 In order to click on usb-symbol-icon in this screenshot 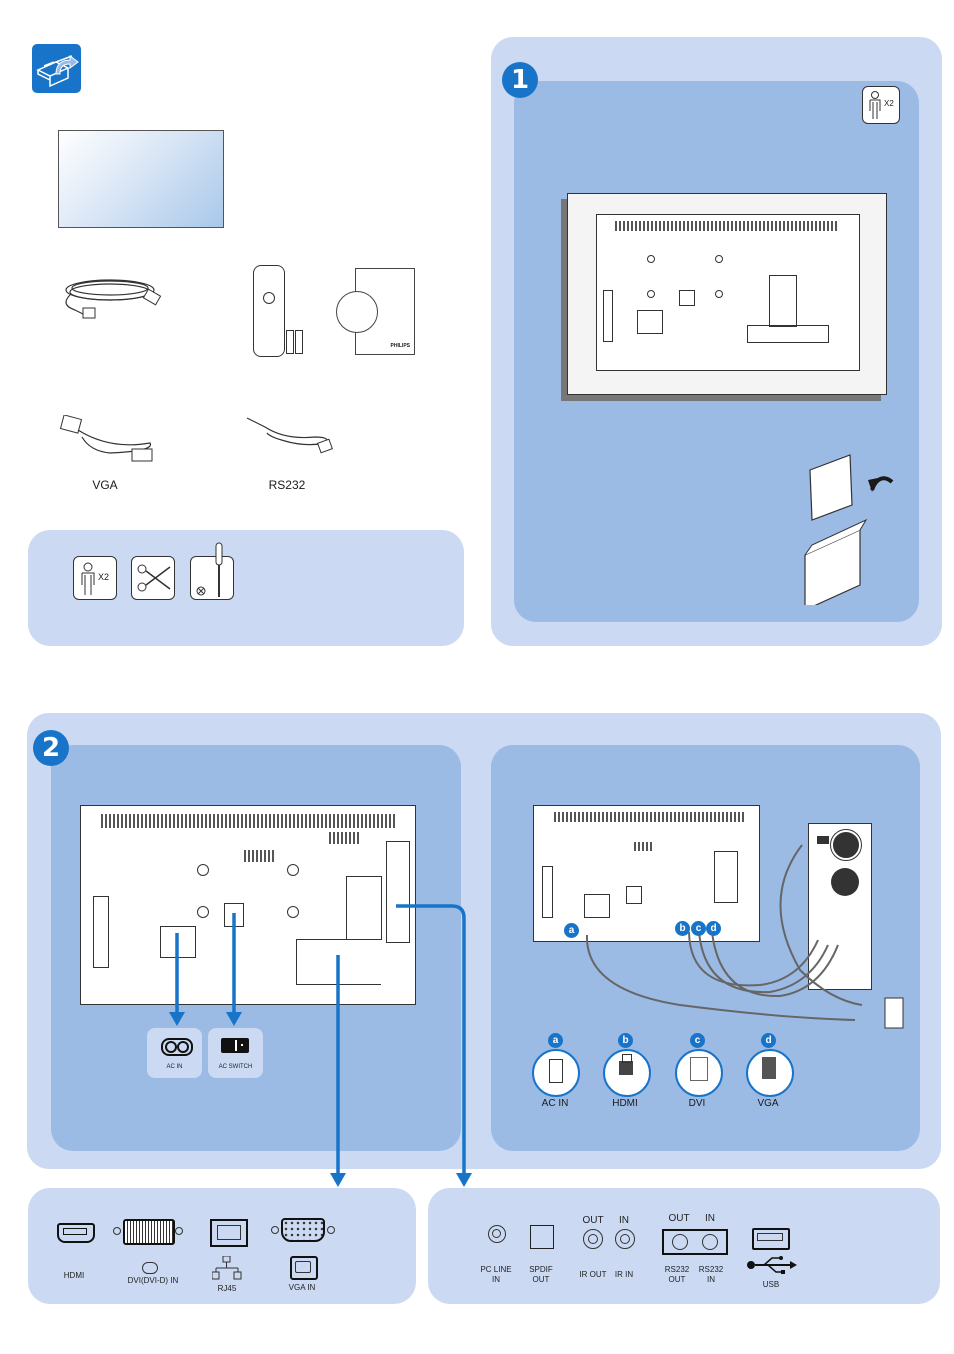, I will do `click(772, 1265)`.